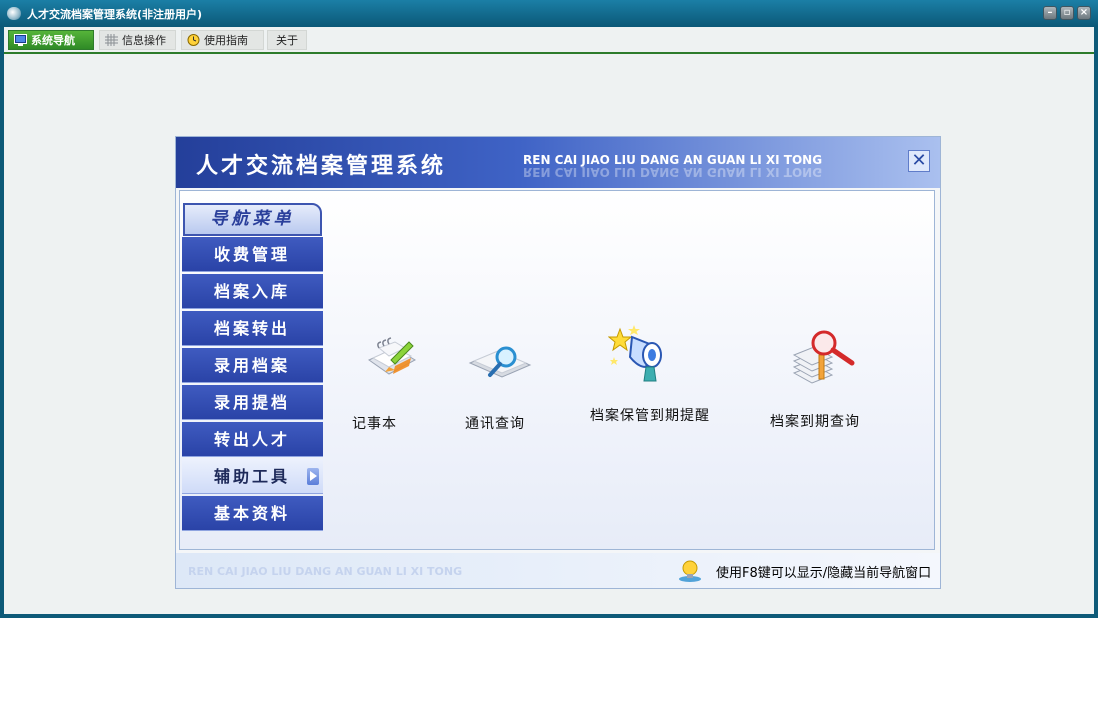 This screenshot has height=716, width=1098. Describe the element at coordinates (815, 422) in the screenshot. I see `tool-label: 档案到期查询` at that location.